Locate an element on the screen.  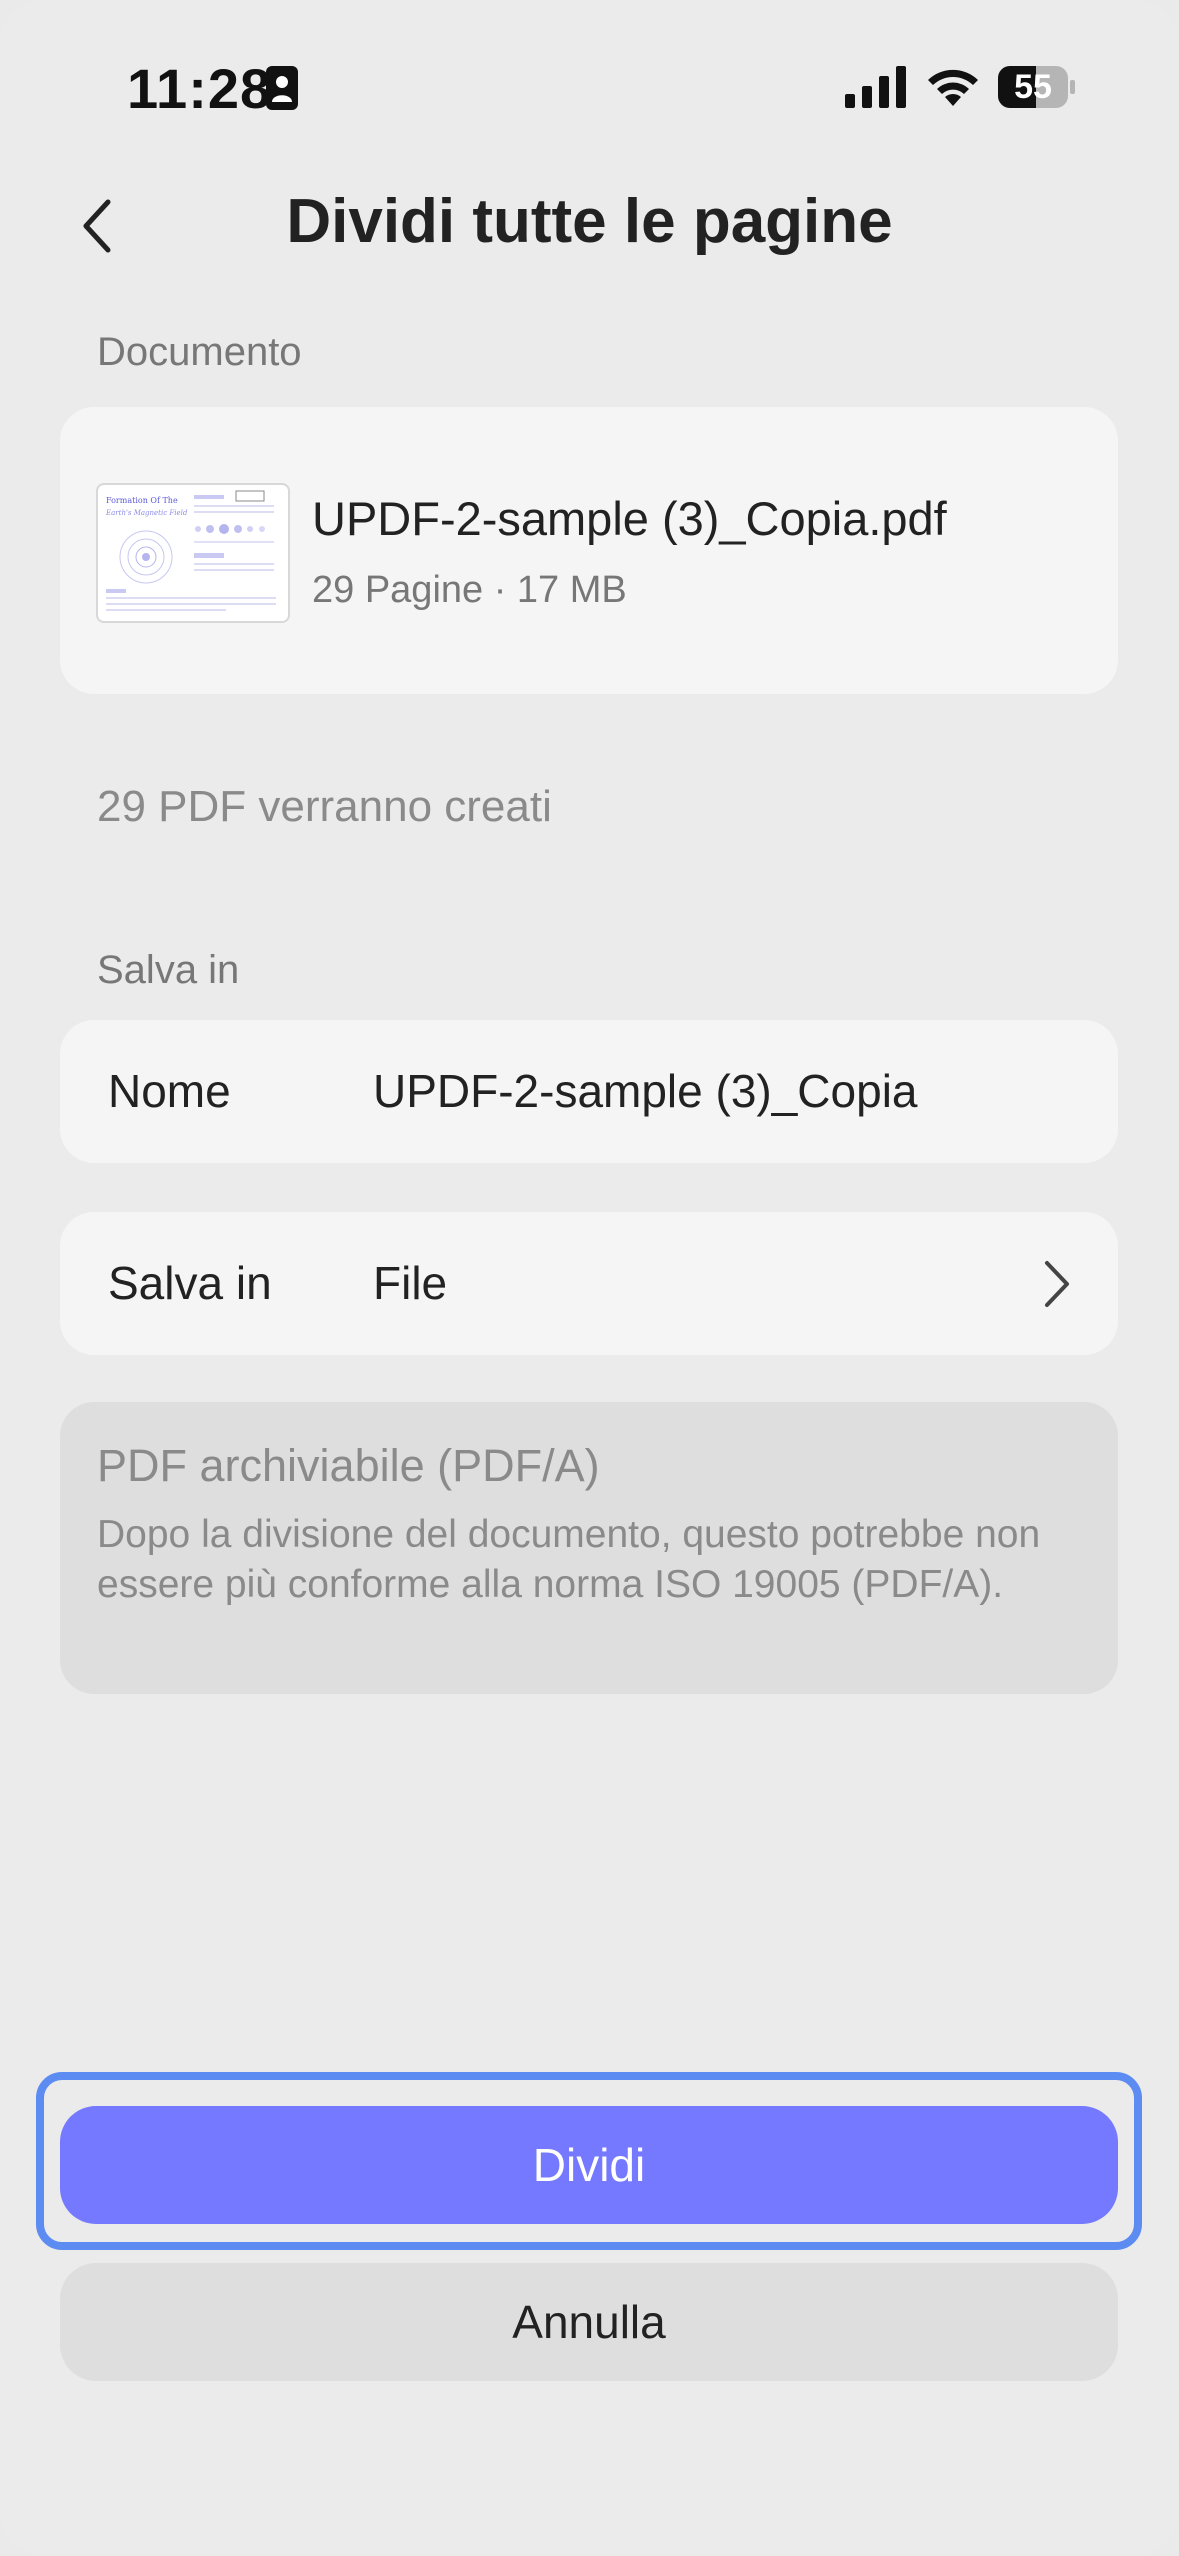
name-row-label: Nome is located at coordinates (169, 1091).